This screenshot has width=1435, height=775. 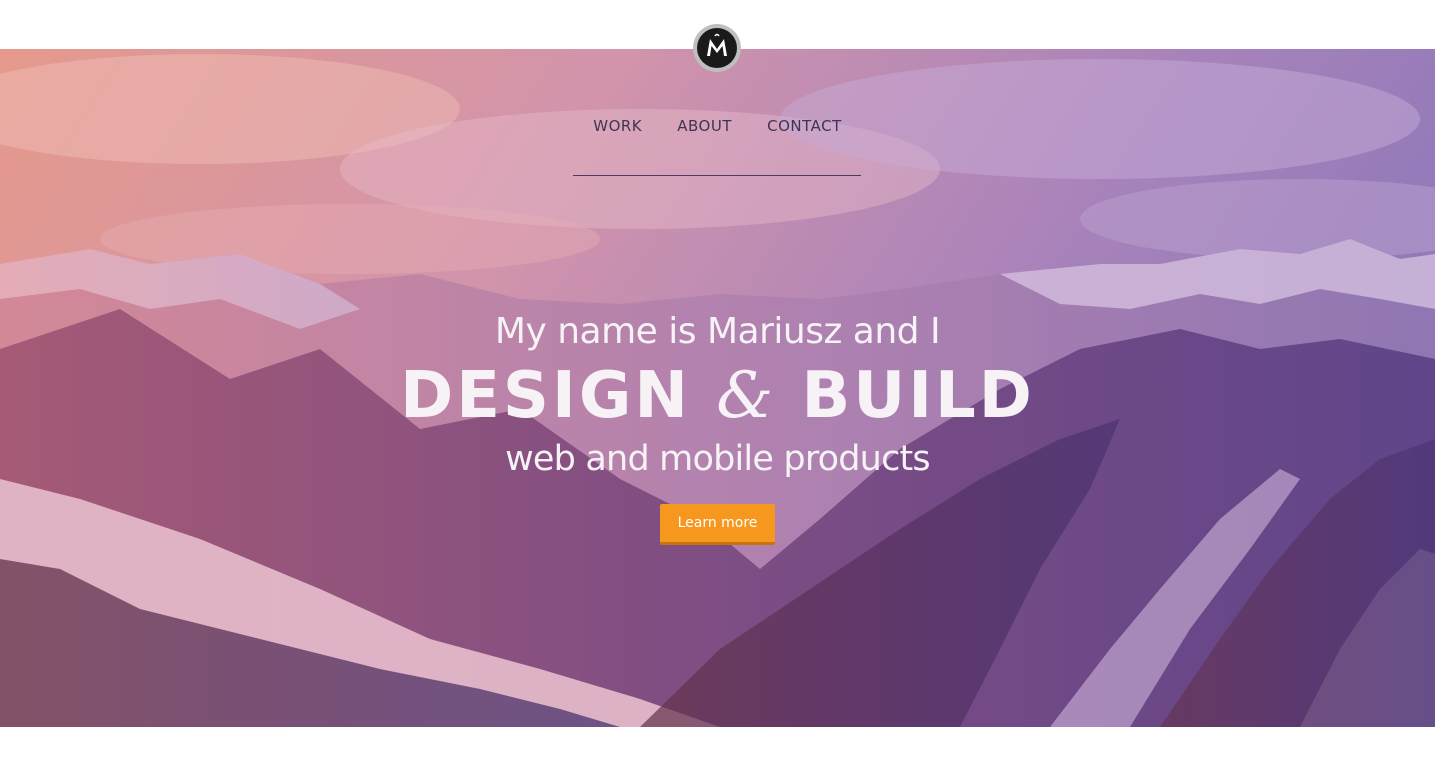 I want to click on hero-title-ampersand: &, so click(x=746, y=396).